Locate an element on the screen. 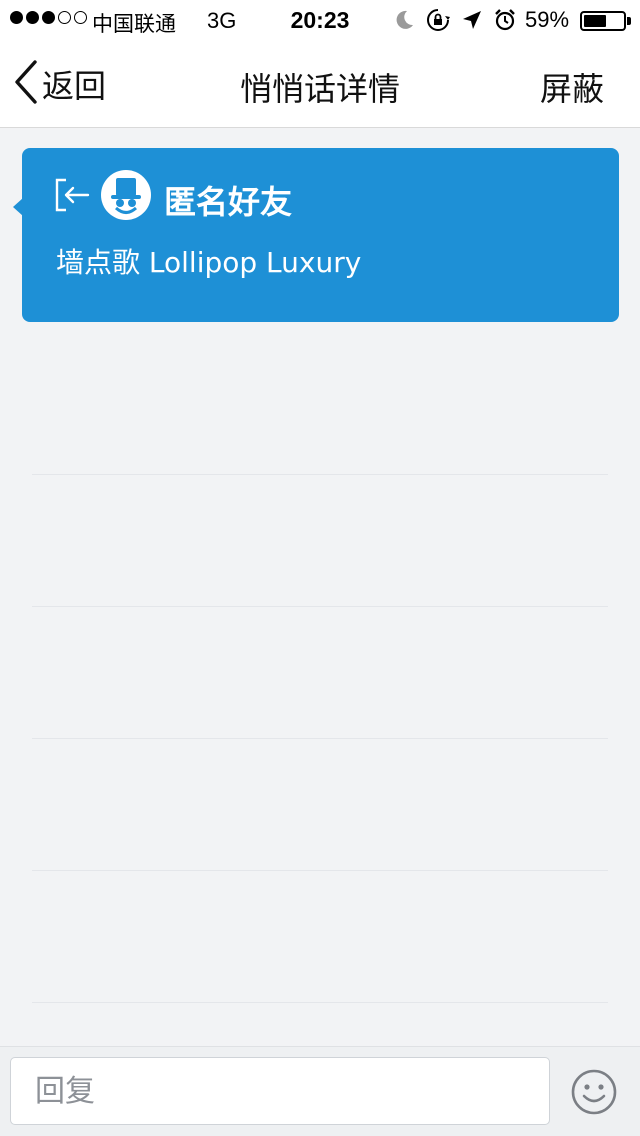 This screenshot has height=1136, width=640. sender-name: 匿名好友 is located at coordinates (228, 202).